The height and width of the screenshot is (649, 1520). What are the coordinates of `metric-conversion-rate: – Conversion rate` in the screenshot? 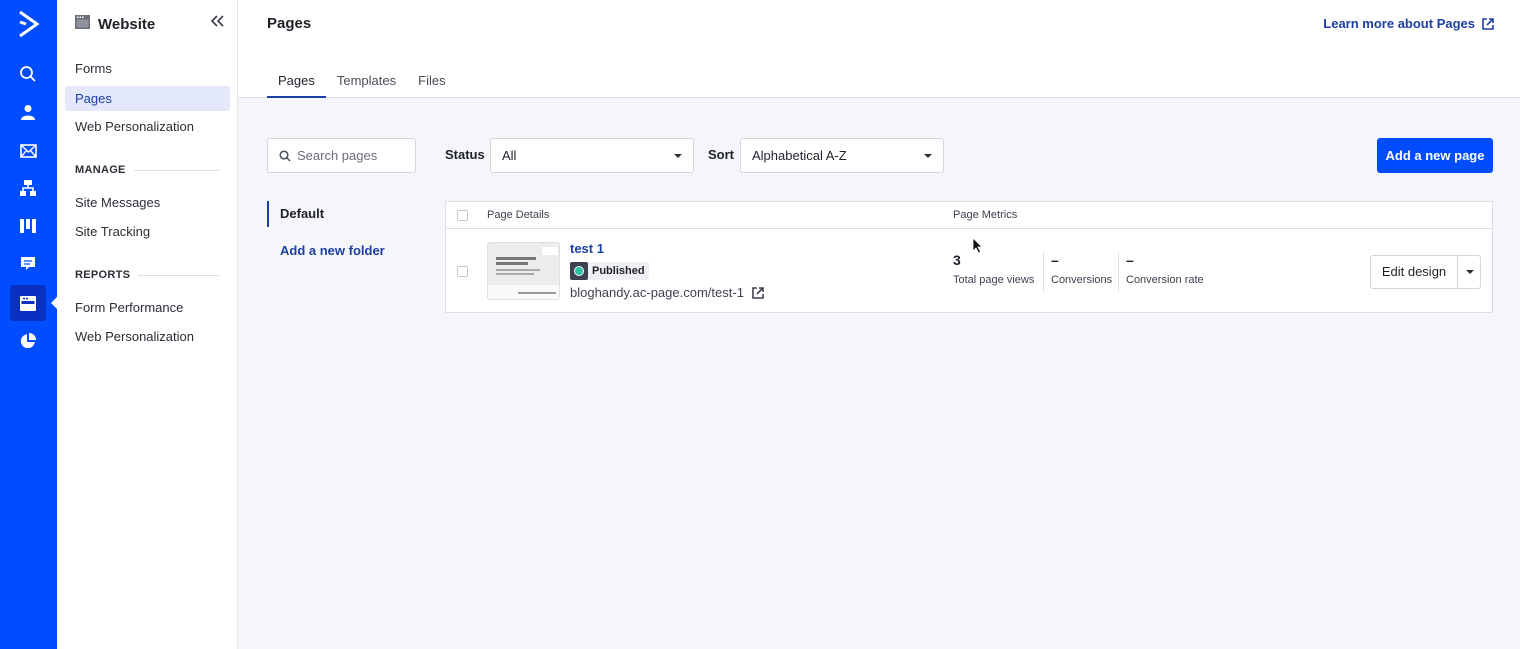 It's located at (1165, 269).